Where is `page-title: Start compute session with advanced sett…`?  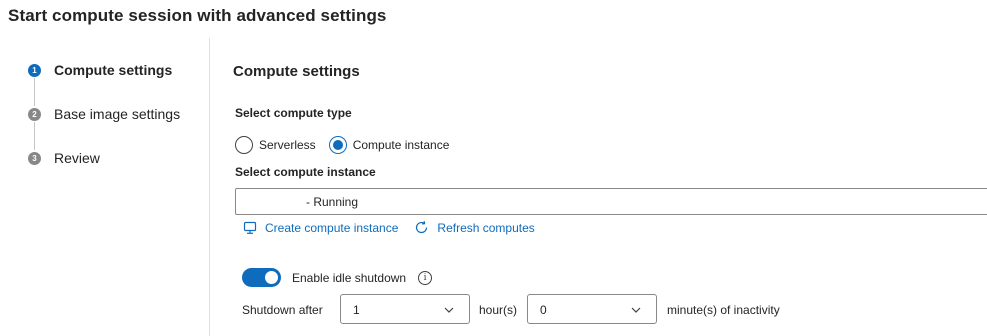
page-title: Start compute session with advanced sett… is located at coordinates (197, 15).